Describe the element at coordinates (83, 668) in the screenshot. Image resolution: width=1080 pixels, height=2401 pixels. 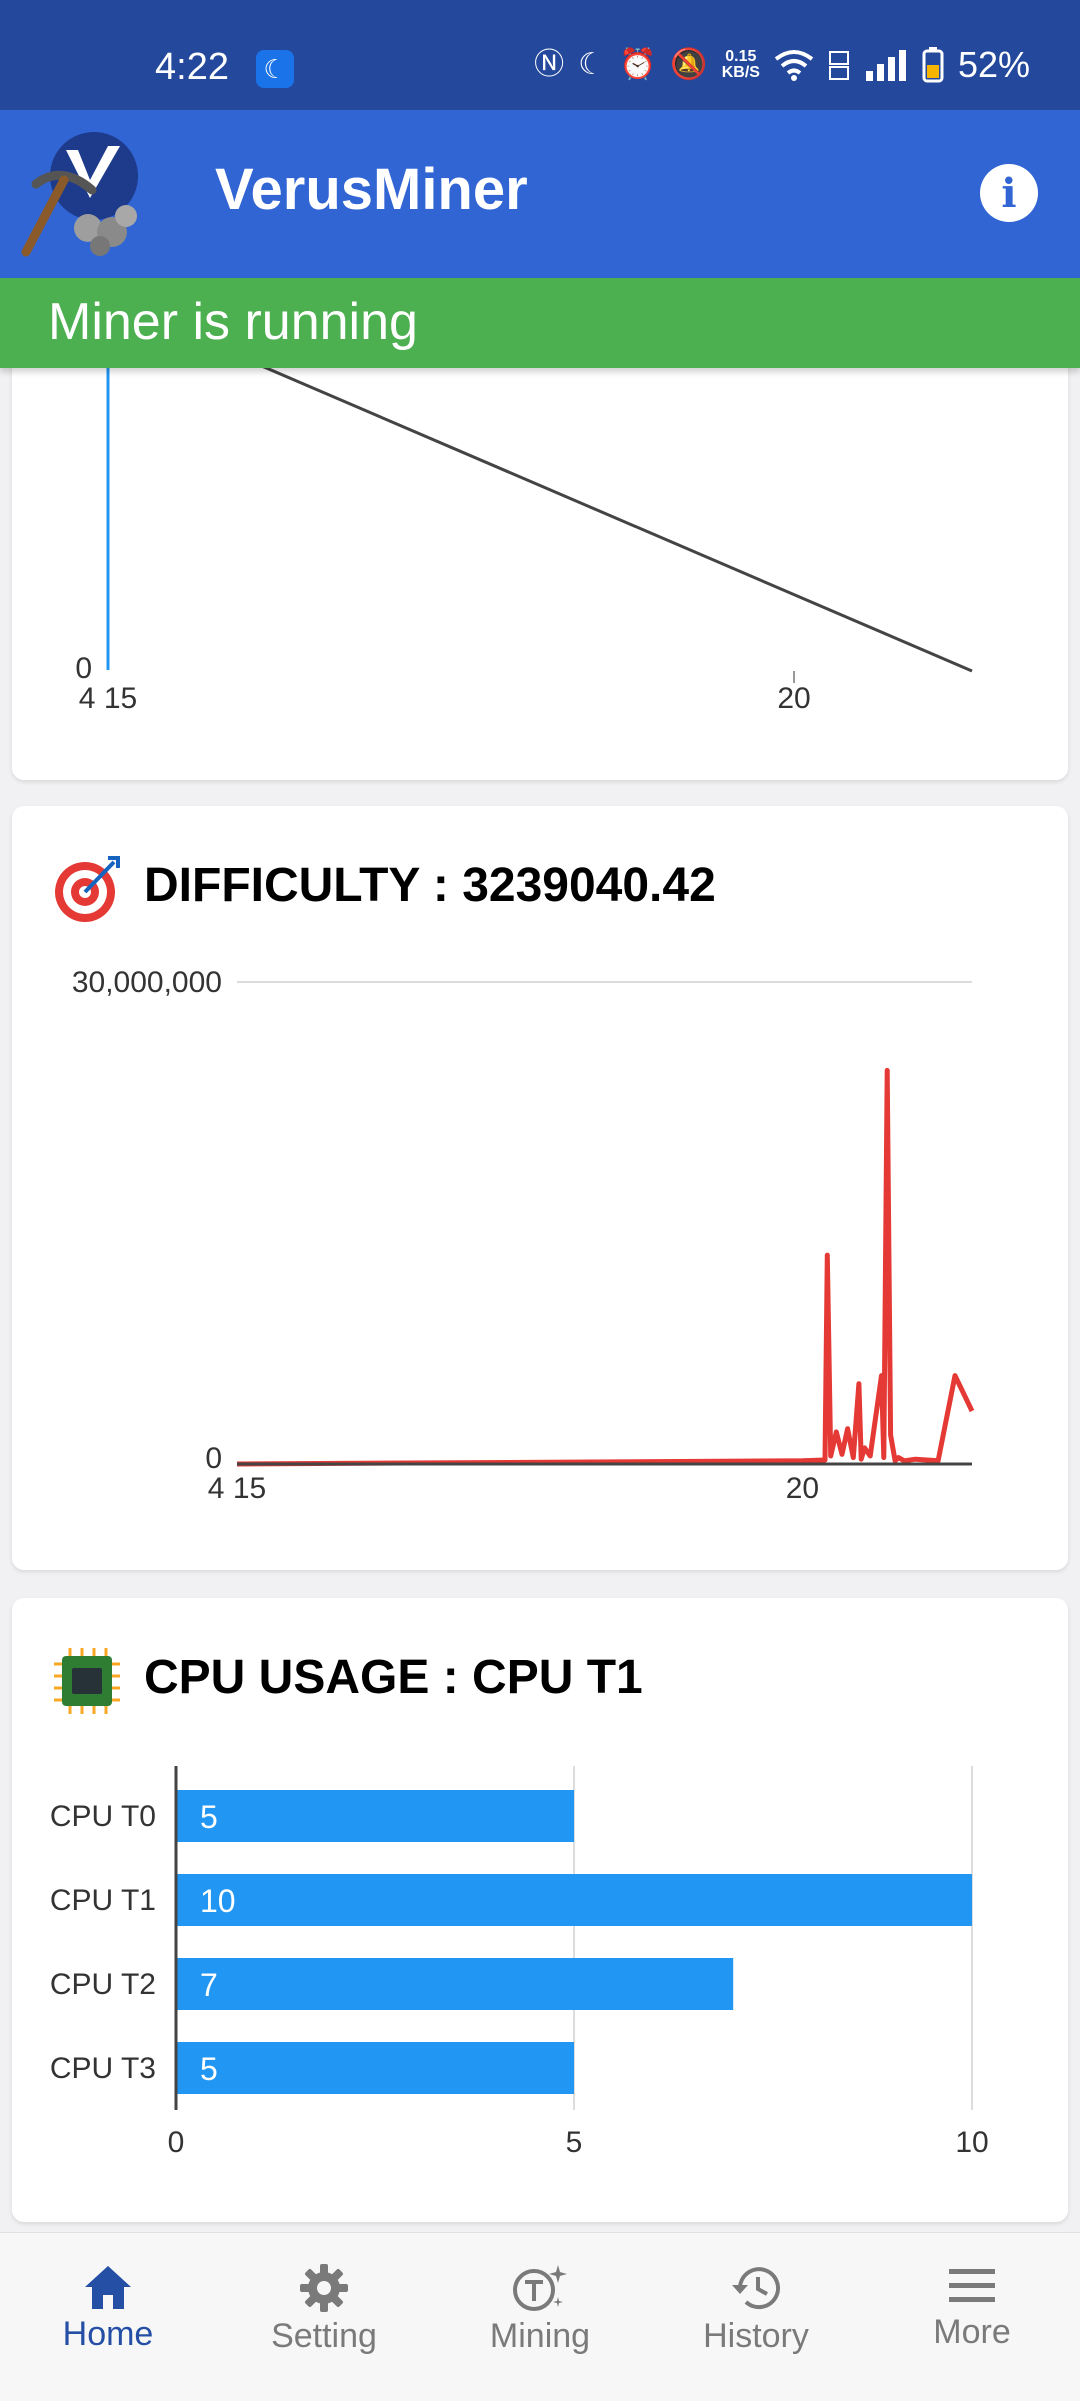
I see `hashrate-y-tick-label: 0` at that location.